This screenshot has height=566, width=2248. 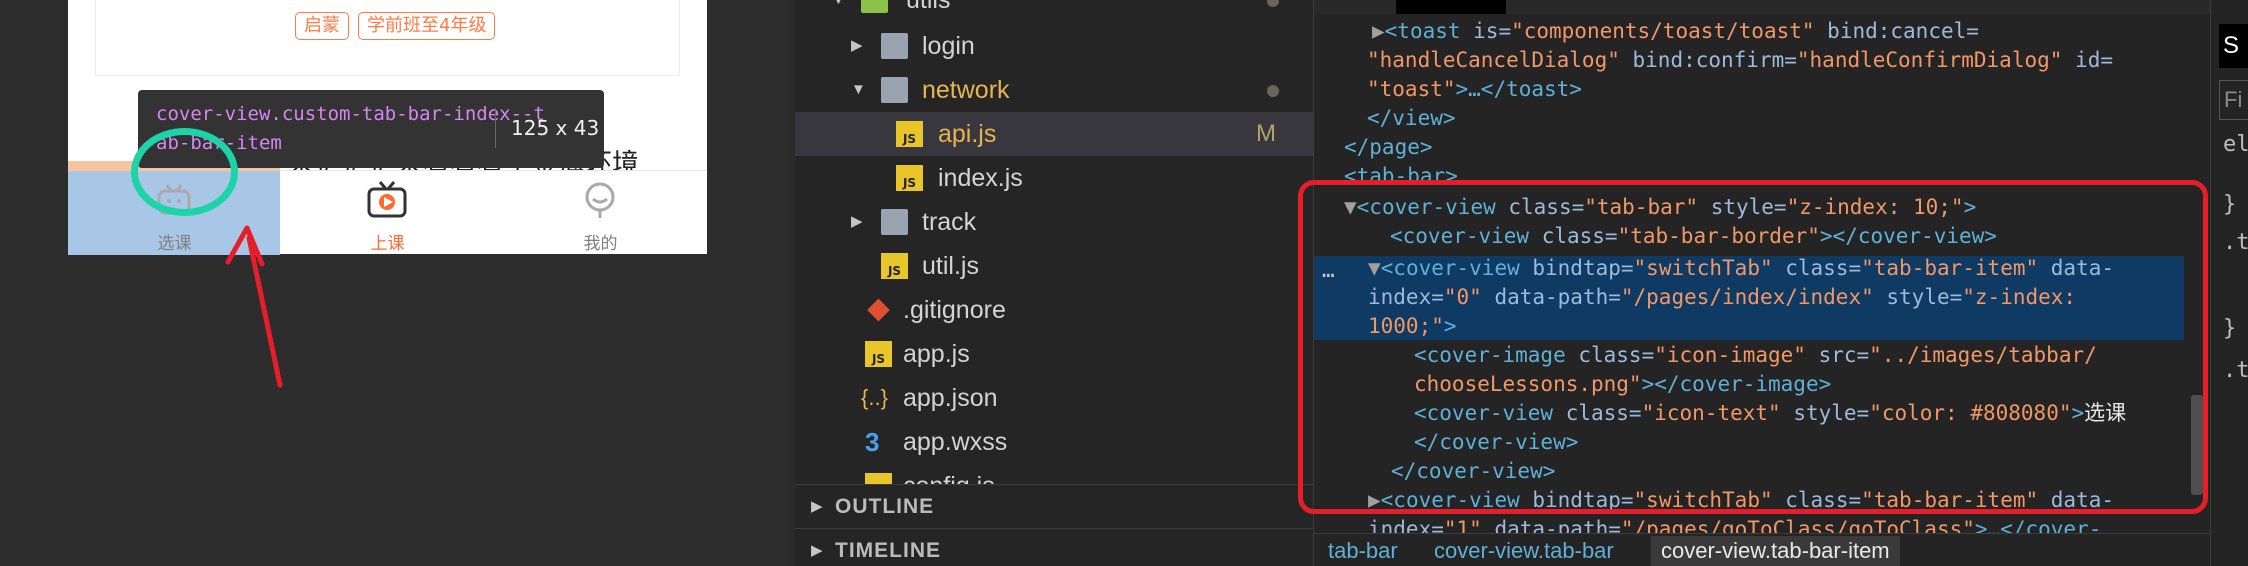 I want to click on code-value: "components/toast/toast", so click(x=1663, y=31).